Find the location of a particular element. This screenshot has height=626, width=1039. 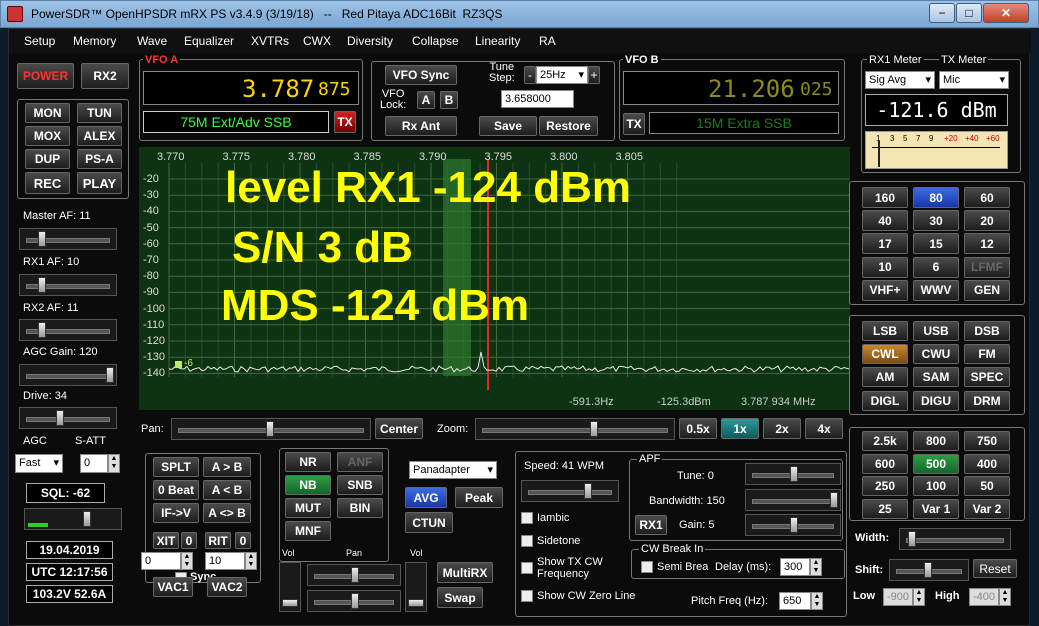

sidetone-checkbox is located at coordinates (527, 541).